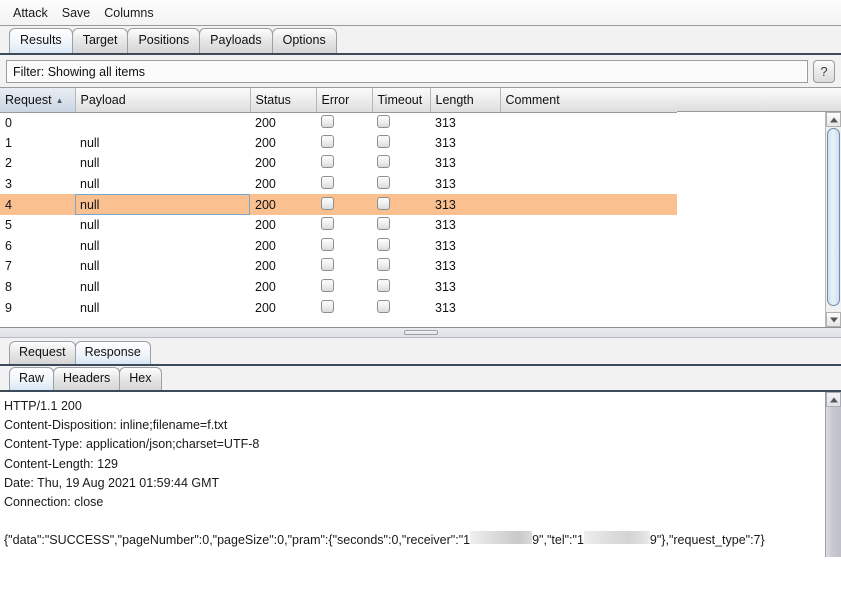 The height and width of the screenshot is (613, 841). I want to click on tab-options: Options, so click(304, 40).